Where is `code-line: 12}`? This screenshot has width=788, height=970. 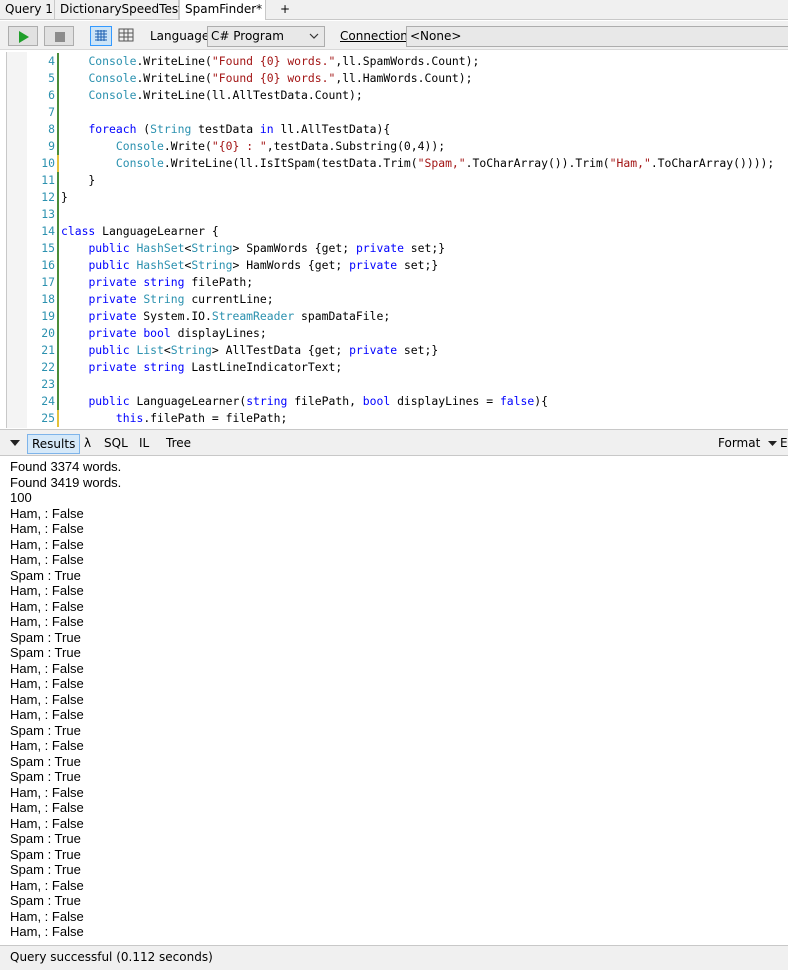
code-line: 12} is located at coordinates (397, 197).